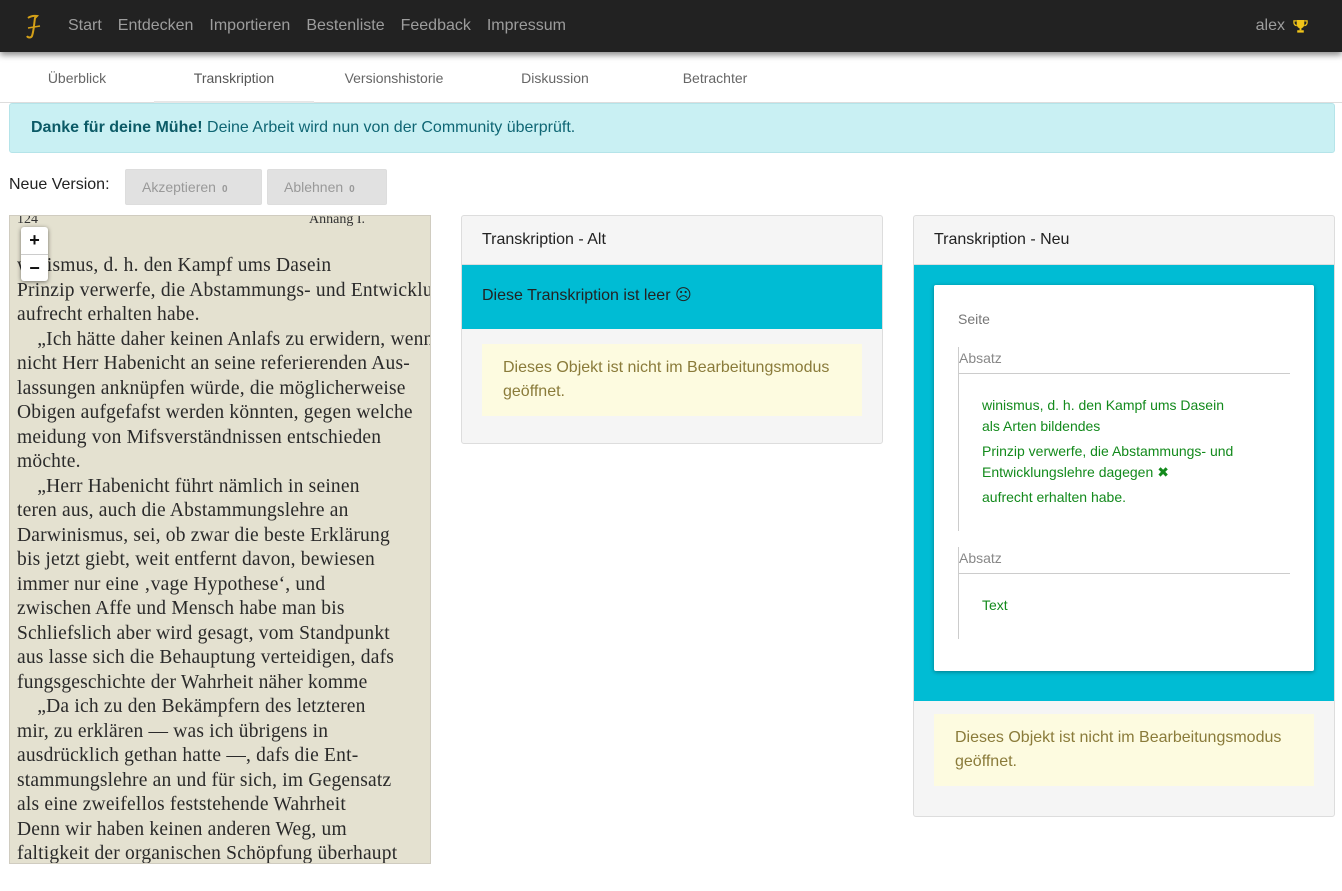  I want to click on text-line-new: Text, so click(995, 605).